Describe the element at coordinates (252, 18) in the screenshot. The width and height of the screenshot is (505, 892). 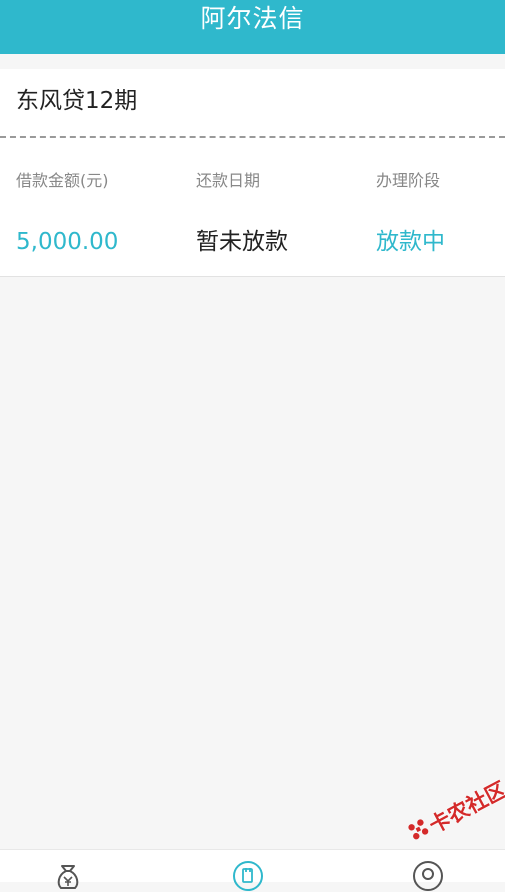
I see `page-title: 阿尔法信` at that location.